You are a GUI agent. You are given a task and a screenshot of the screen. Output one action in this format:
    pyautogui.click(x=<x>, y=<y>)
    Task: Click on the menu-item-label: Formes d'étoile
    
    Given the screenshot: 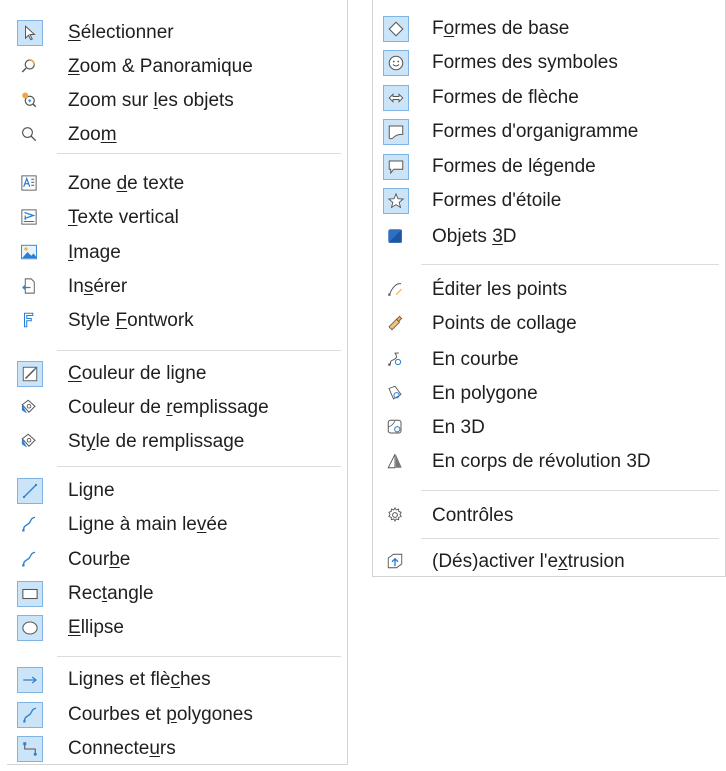 What is the action you would take?
    pyautogui.click(x=497, y=200)
    